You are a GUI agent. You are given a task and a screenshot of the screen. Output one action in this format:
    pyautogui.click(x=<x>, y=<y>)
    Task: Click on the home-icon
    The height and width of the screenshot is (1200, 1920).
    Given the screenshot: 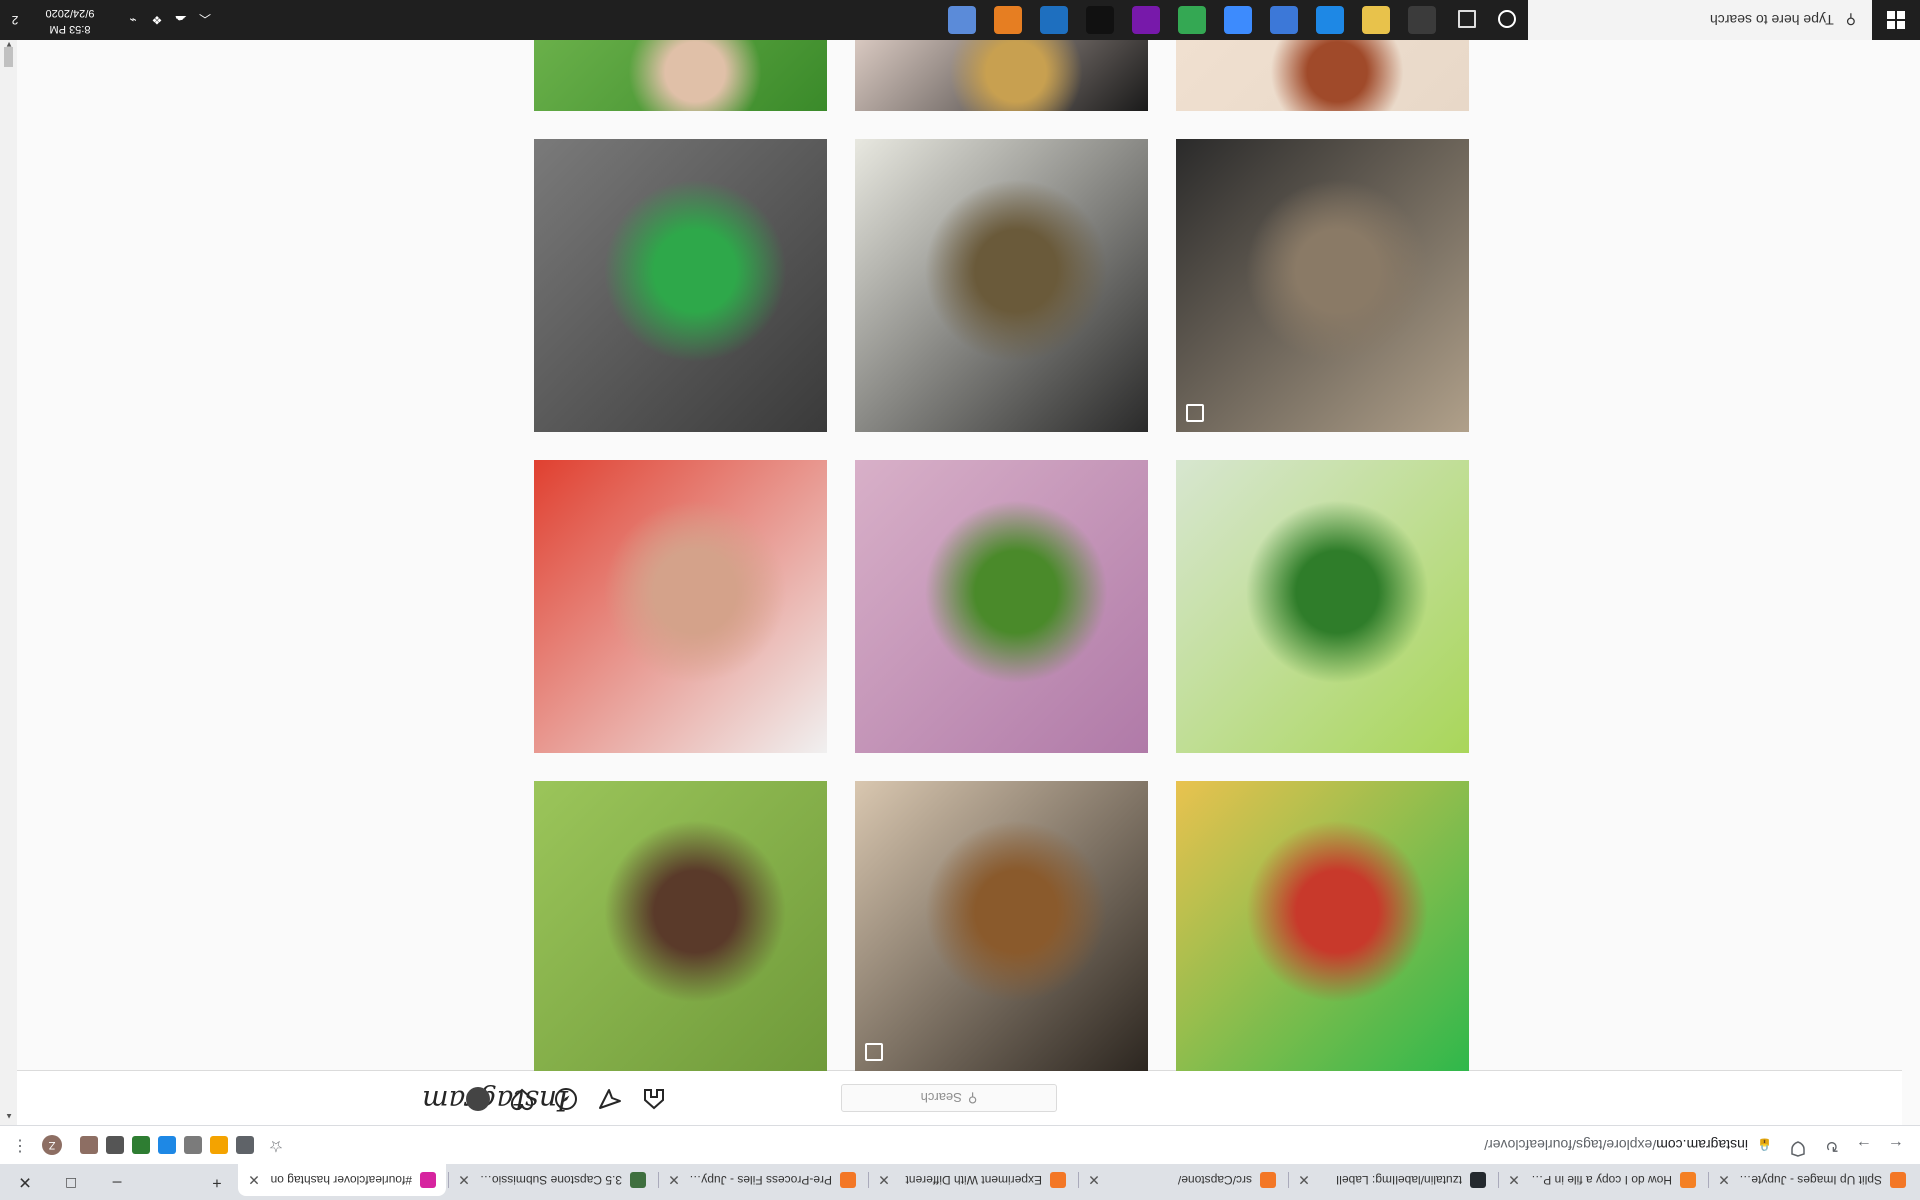 What is the action you would take?
    pyautogui.click(x=654, y=1099)
    